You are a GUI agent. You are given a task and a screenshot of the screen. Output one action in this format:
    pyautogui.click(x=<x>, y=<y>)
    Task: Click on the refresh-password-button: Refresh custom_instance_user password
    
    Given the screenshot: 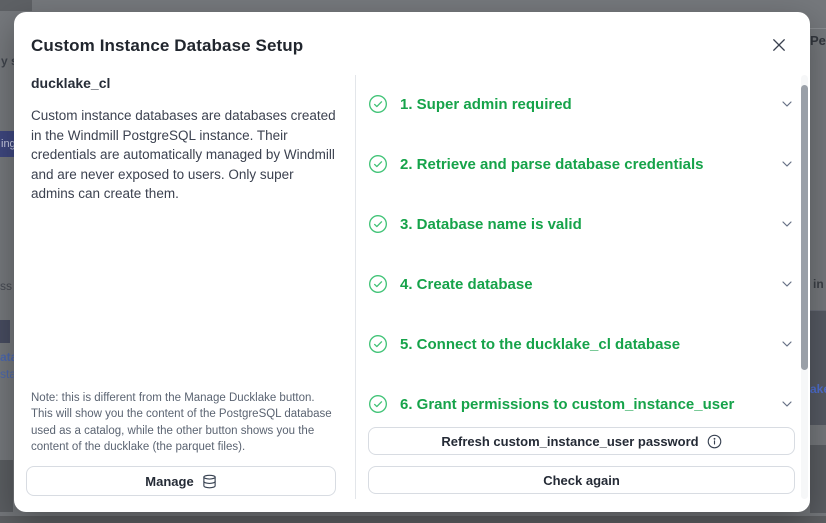 What is the action you would take?
    pyautogui.click(x=581, y=441)
    